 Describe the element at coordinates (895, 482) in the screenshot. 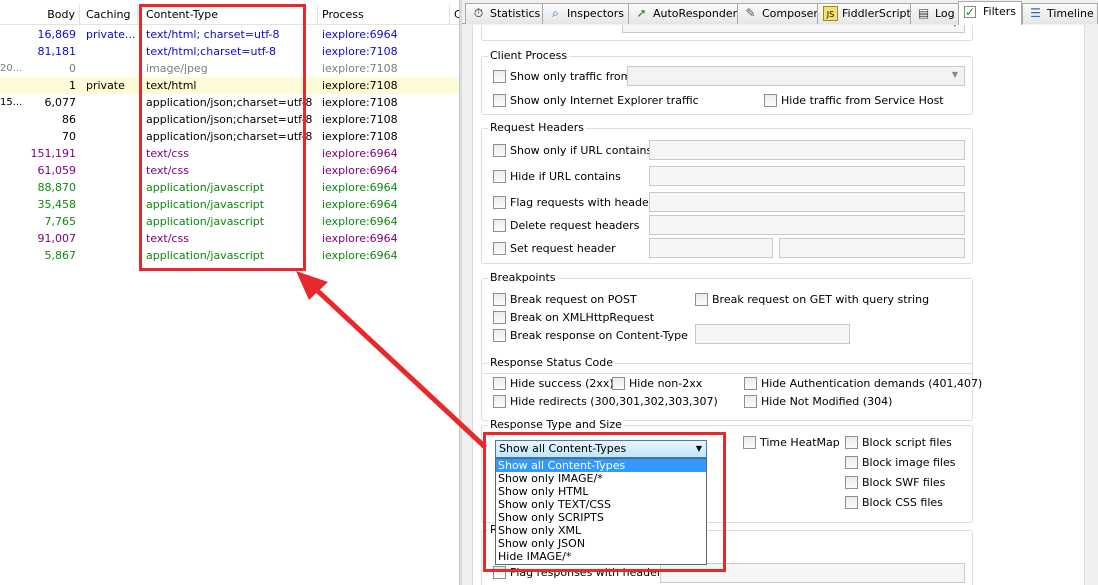

I see `block-swf-files-checkbox: Block SWF files` at that location.